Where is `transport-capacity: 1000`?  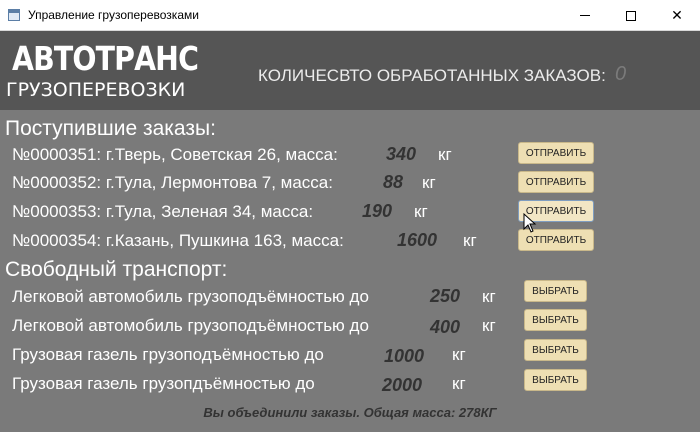
transport-capacity: 1000 is located at coordinates (404, 356).